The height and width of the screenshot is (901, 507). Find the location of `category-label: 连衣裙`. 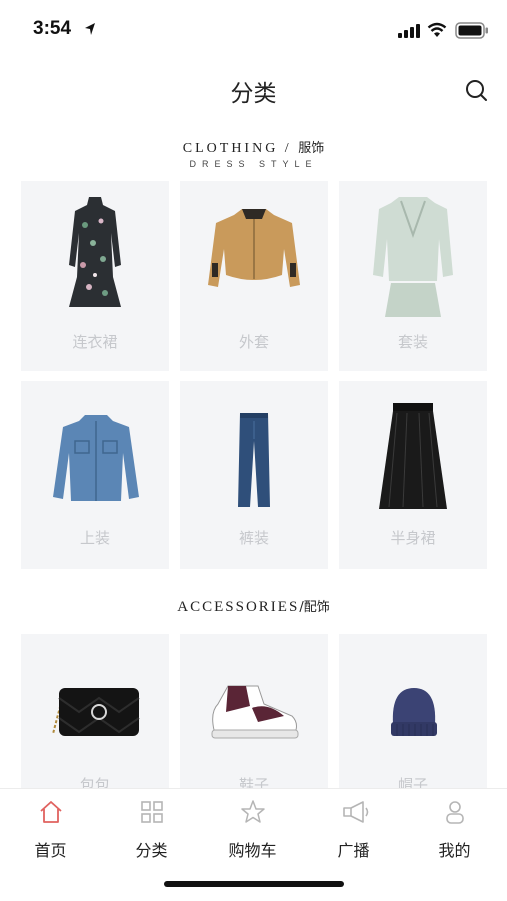

category-label: 连衣裙 is located at coordinates (95, 342).